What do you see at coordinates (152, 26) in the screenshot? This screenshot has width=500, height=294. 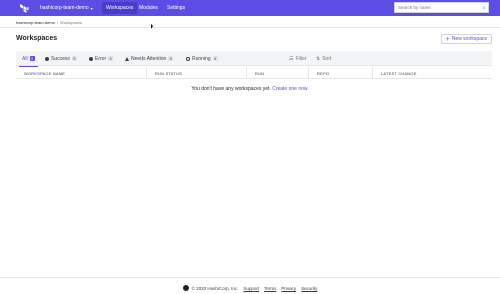 I see `mouse-cursor-icon` at bounding box center [152, 26].